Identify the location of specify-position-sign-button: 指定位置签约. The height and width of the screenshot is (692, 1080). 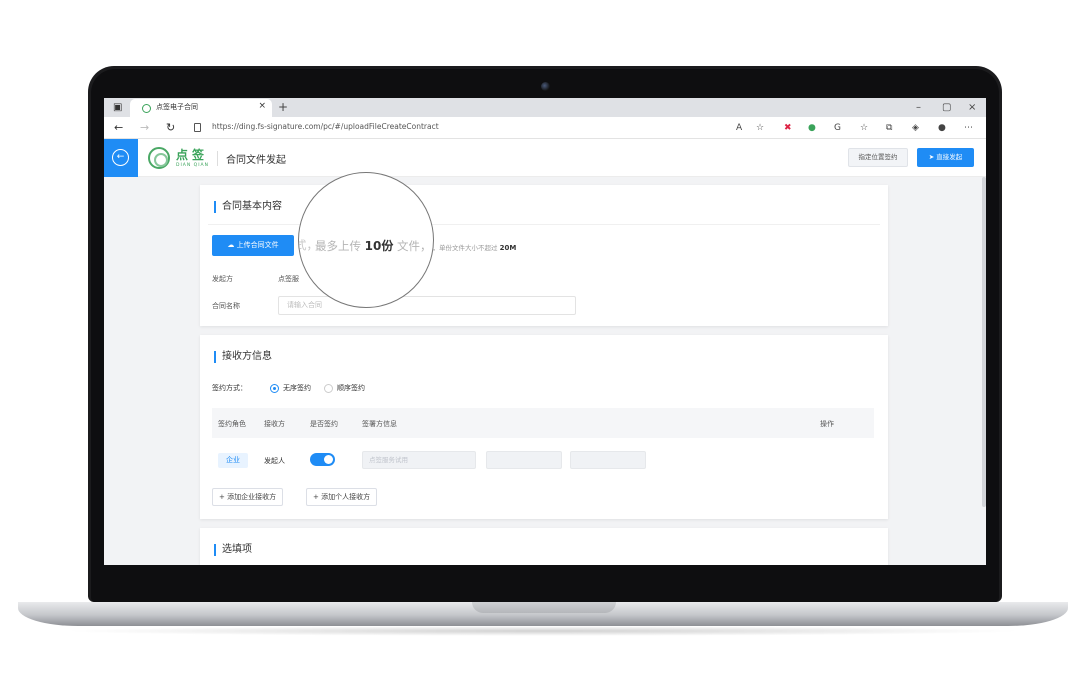
(878, 157).